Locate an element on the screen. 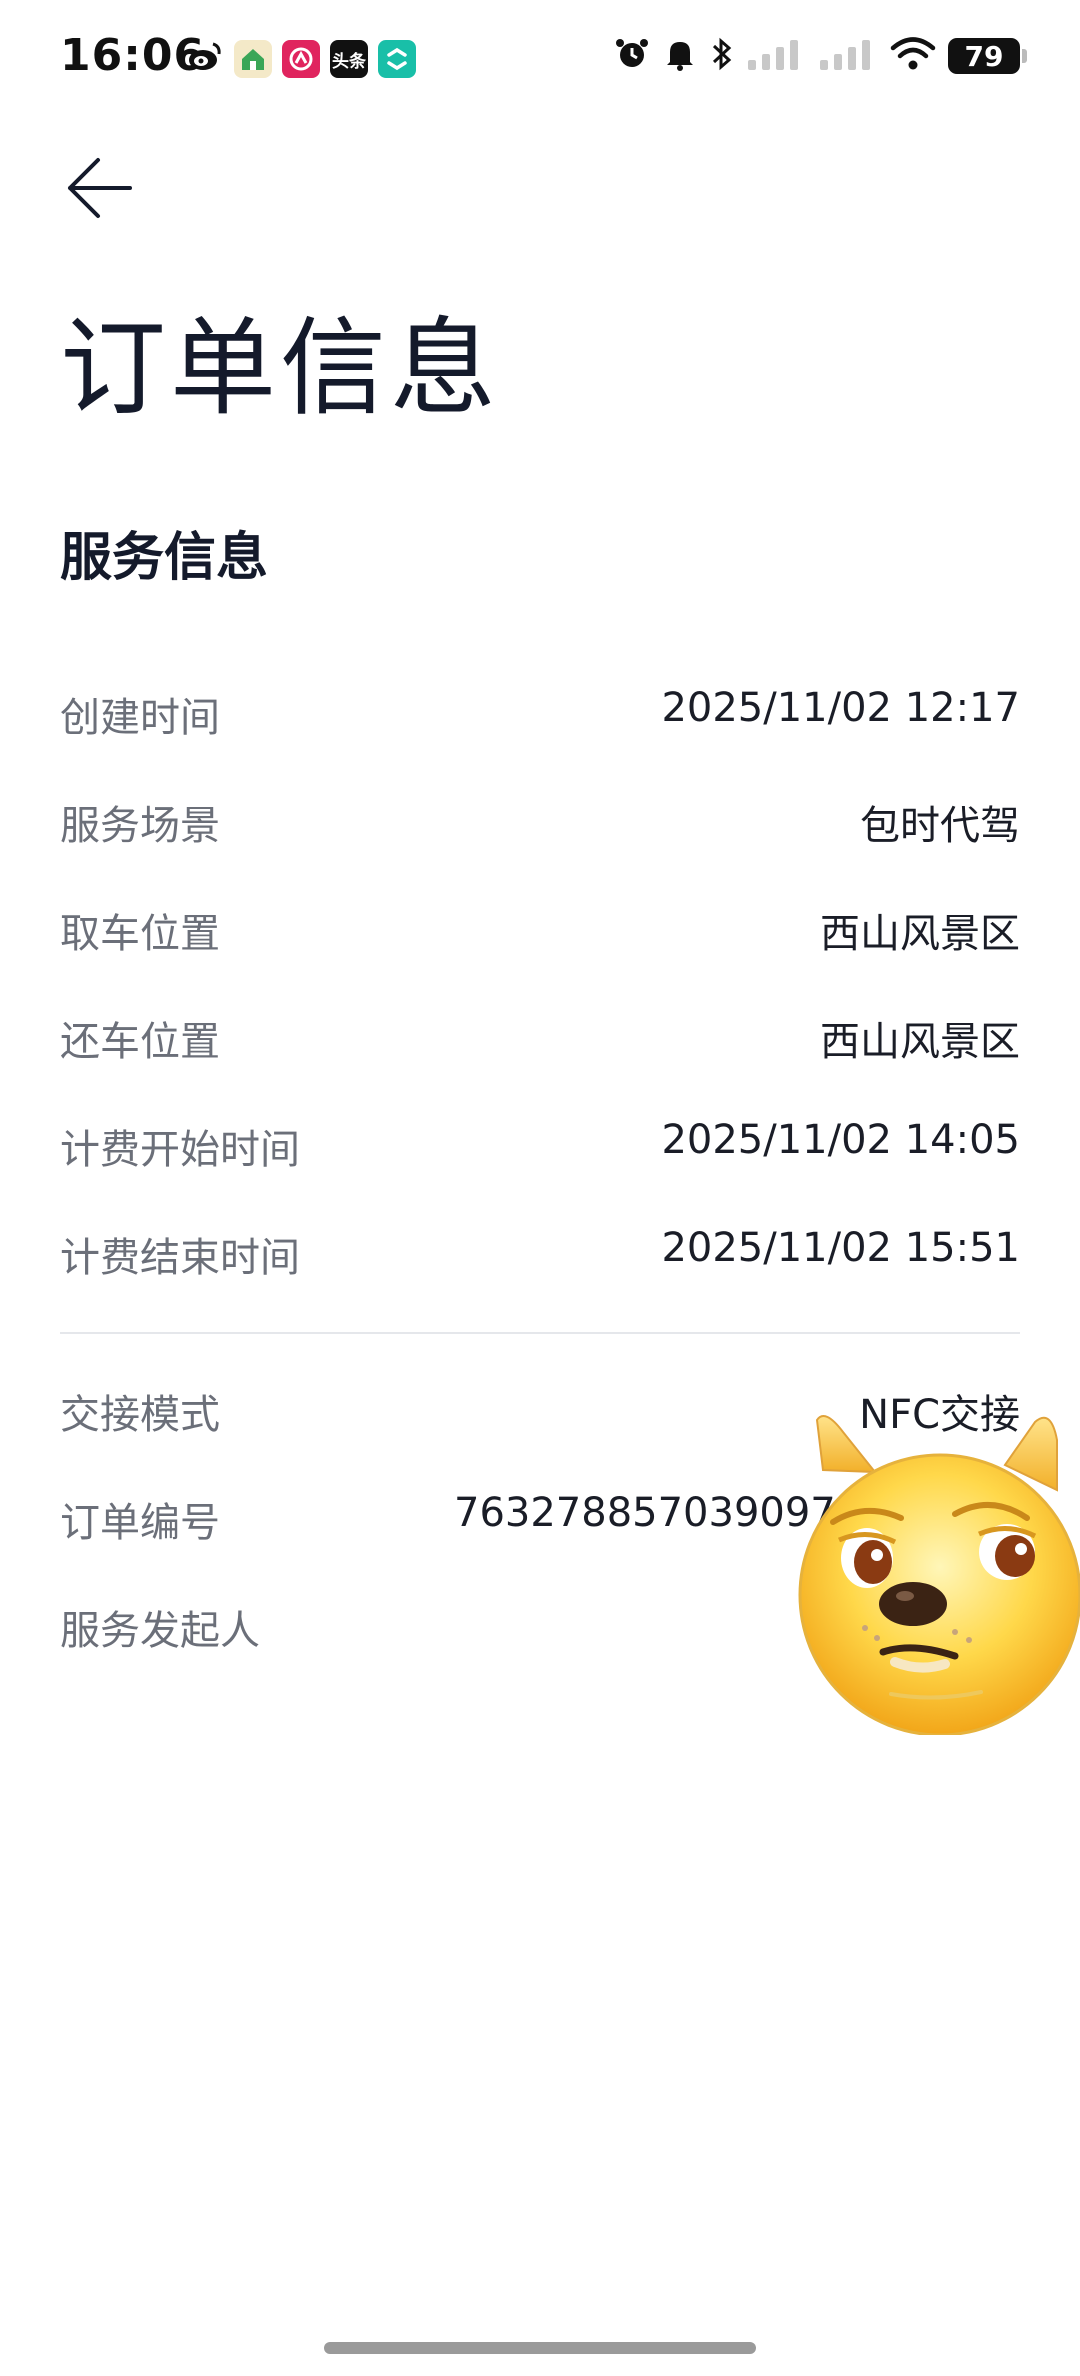 The width and height of the screenshot is (1080, 2376). row-label: 交接模式 is located at coordinates (140, 1415).